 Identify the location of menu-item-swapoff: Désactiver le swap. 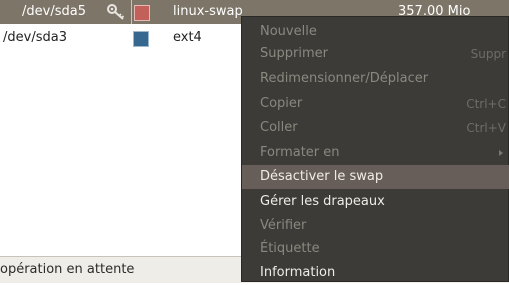
(375, 177).